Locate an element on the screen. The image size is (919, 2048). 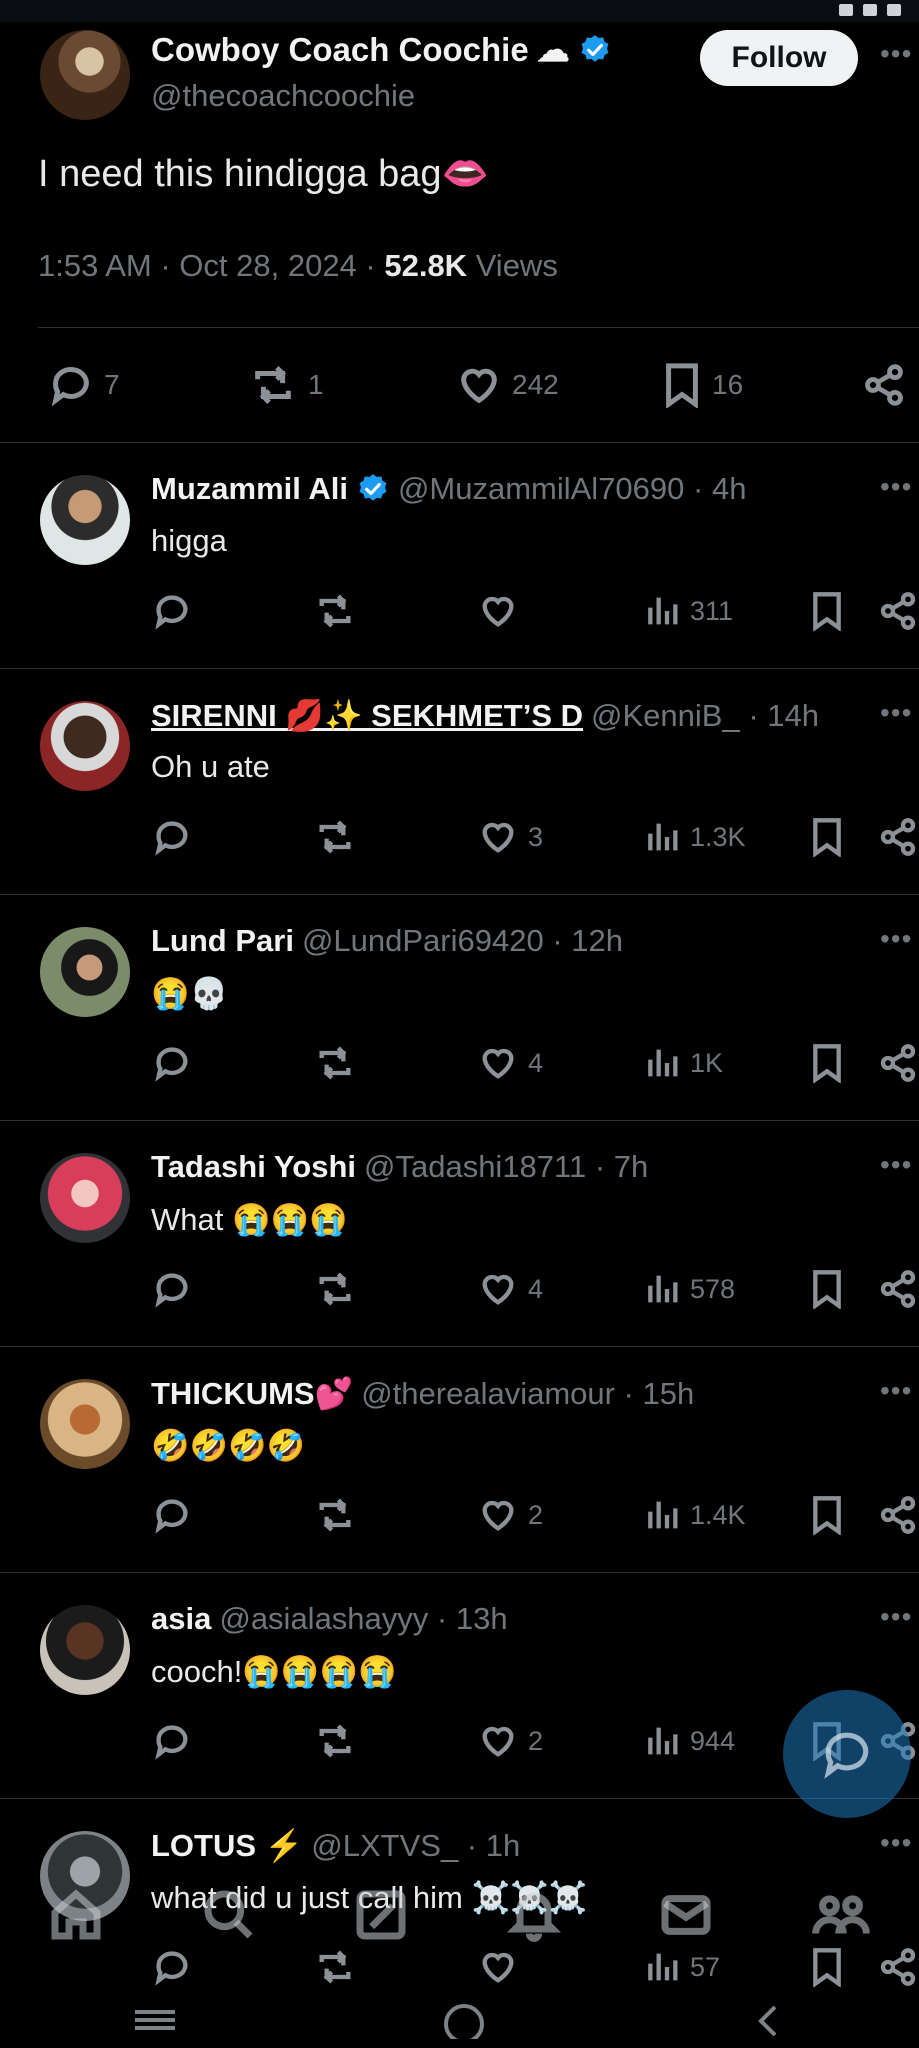
communities-icon is located at coordinates (841, 1915).